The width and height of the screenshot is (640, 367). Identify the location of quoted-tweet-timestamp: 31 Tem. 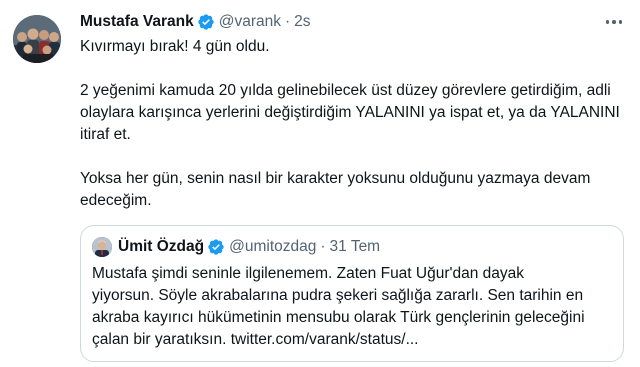
(355, 247).